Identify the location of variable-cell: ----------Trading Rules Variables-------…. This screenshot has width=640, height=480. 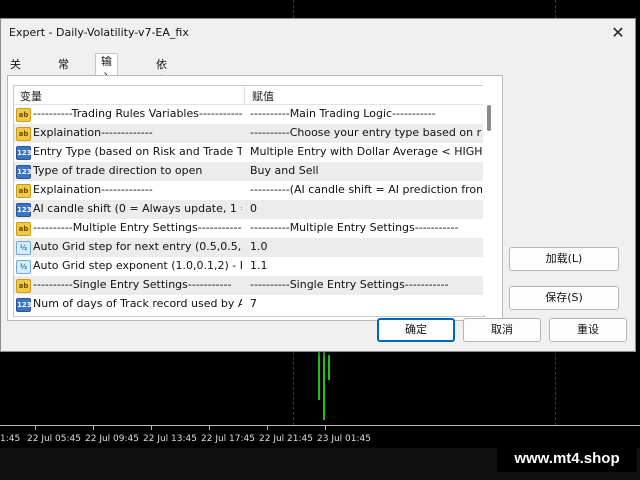
(137, 113).